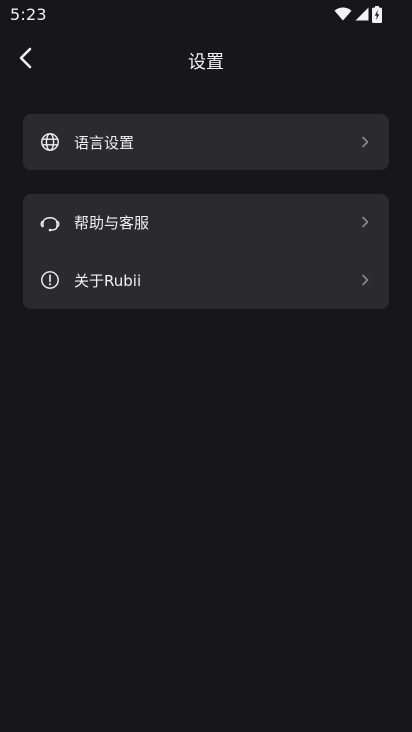  I want to click on settings-item-label: 语言设置, so click(104, 142).